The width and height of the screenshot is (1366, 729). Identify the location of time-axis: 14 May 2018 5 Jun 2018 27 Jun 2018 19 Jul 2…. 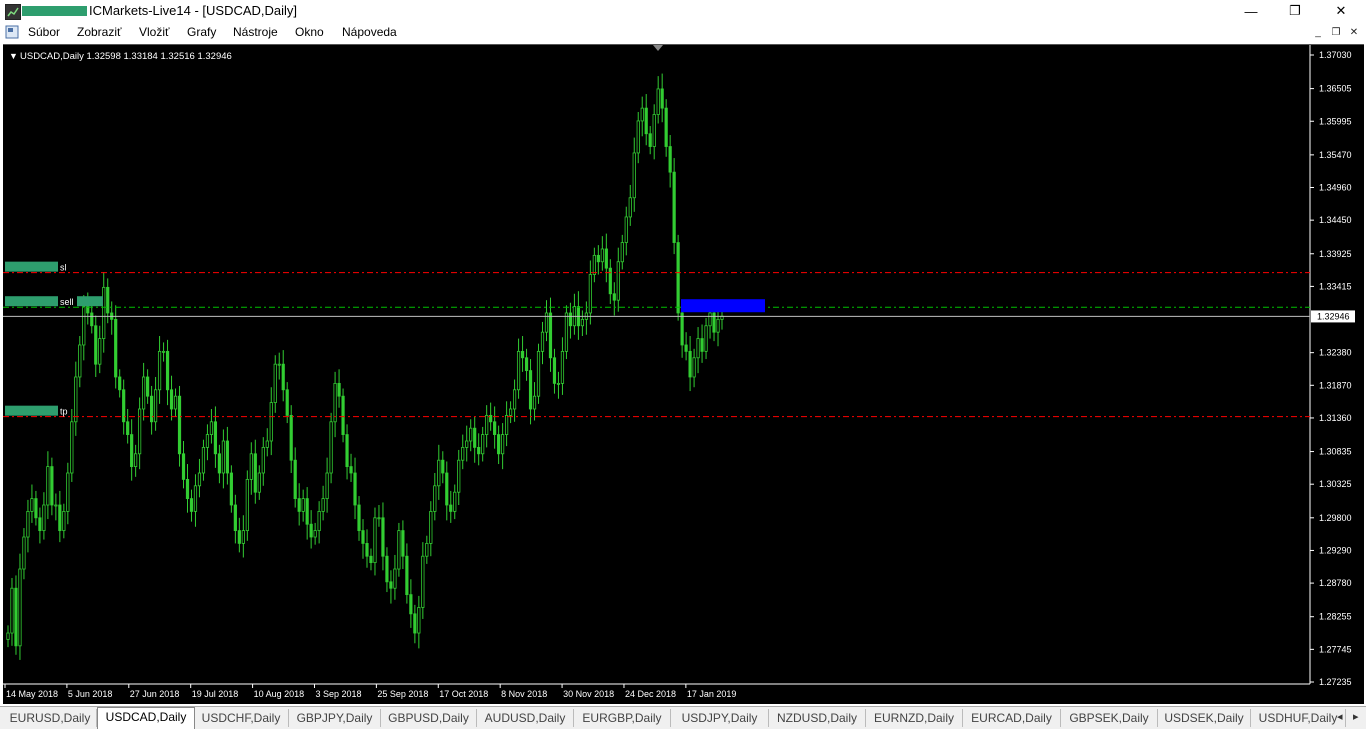
(370, 691).